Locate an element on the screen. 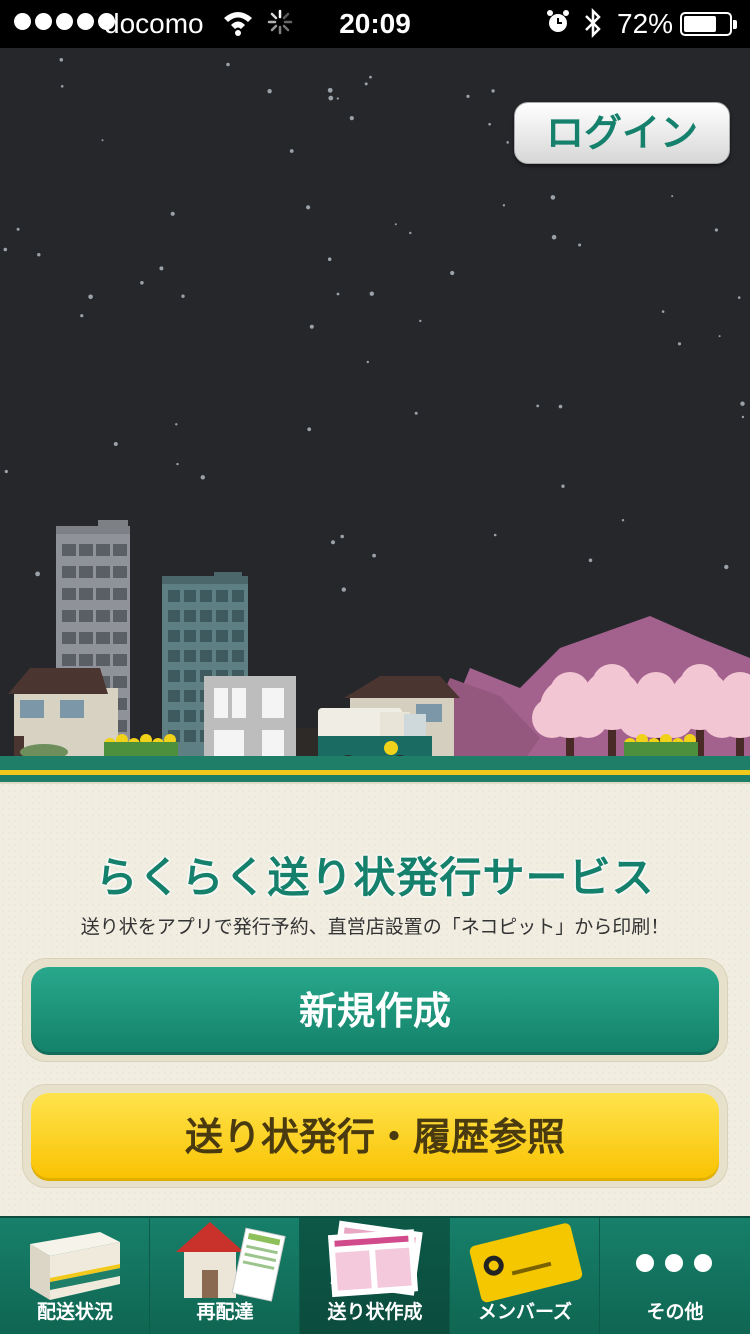 The image size is (750, 1334). house-icon is located at coordinates (231, 1262).